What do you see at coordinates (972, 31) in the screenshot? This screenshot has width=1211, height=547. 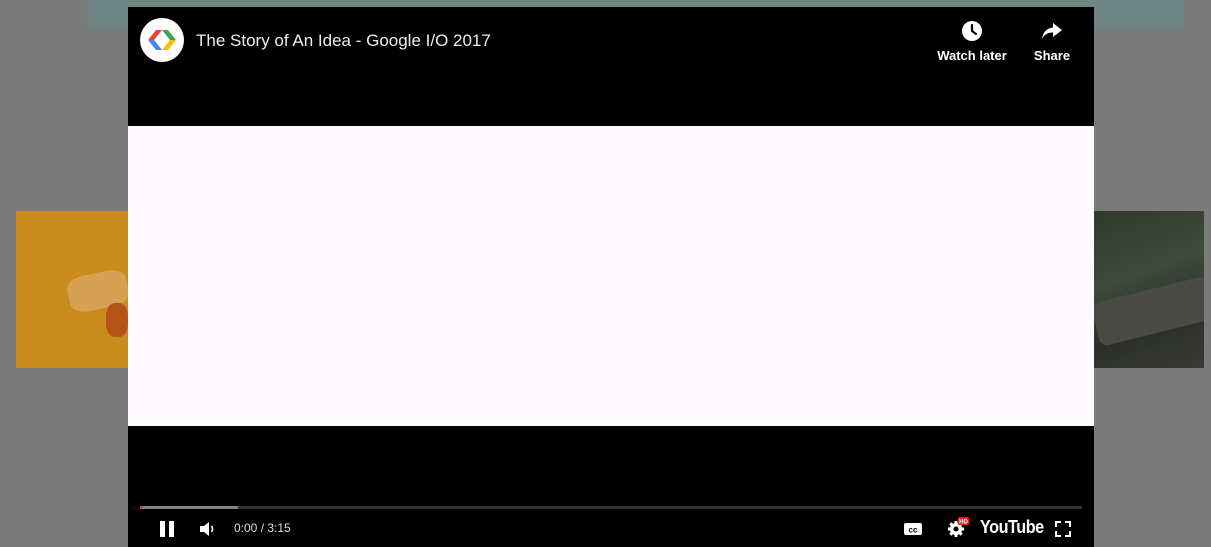 I see `clock-icon` at bounding box center [972, 31].